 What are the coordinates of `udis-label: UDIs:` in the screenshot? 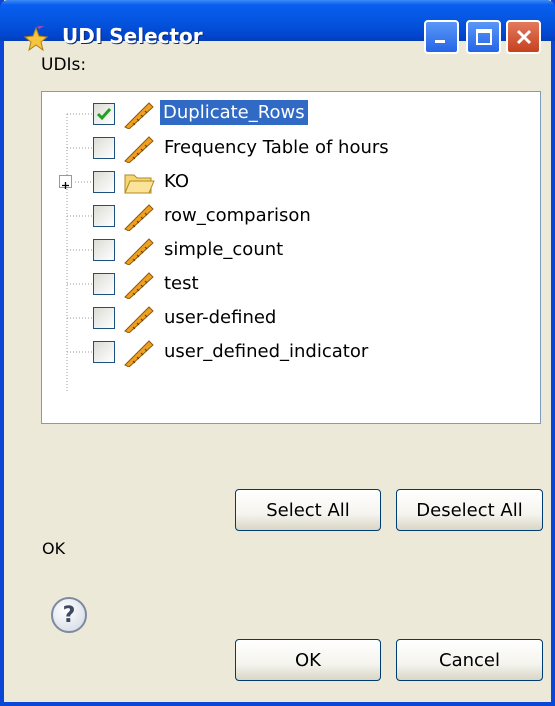 It's located at (64, 65).